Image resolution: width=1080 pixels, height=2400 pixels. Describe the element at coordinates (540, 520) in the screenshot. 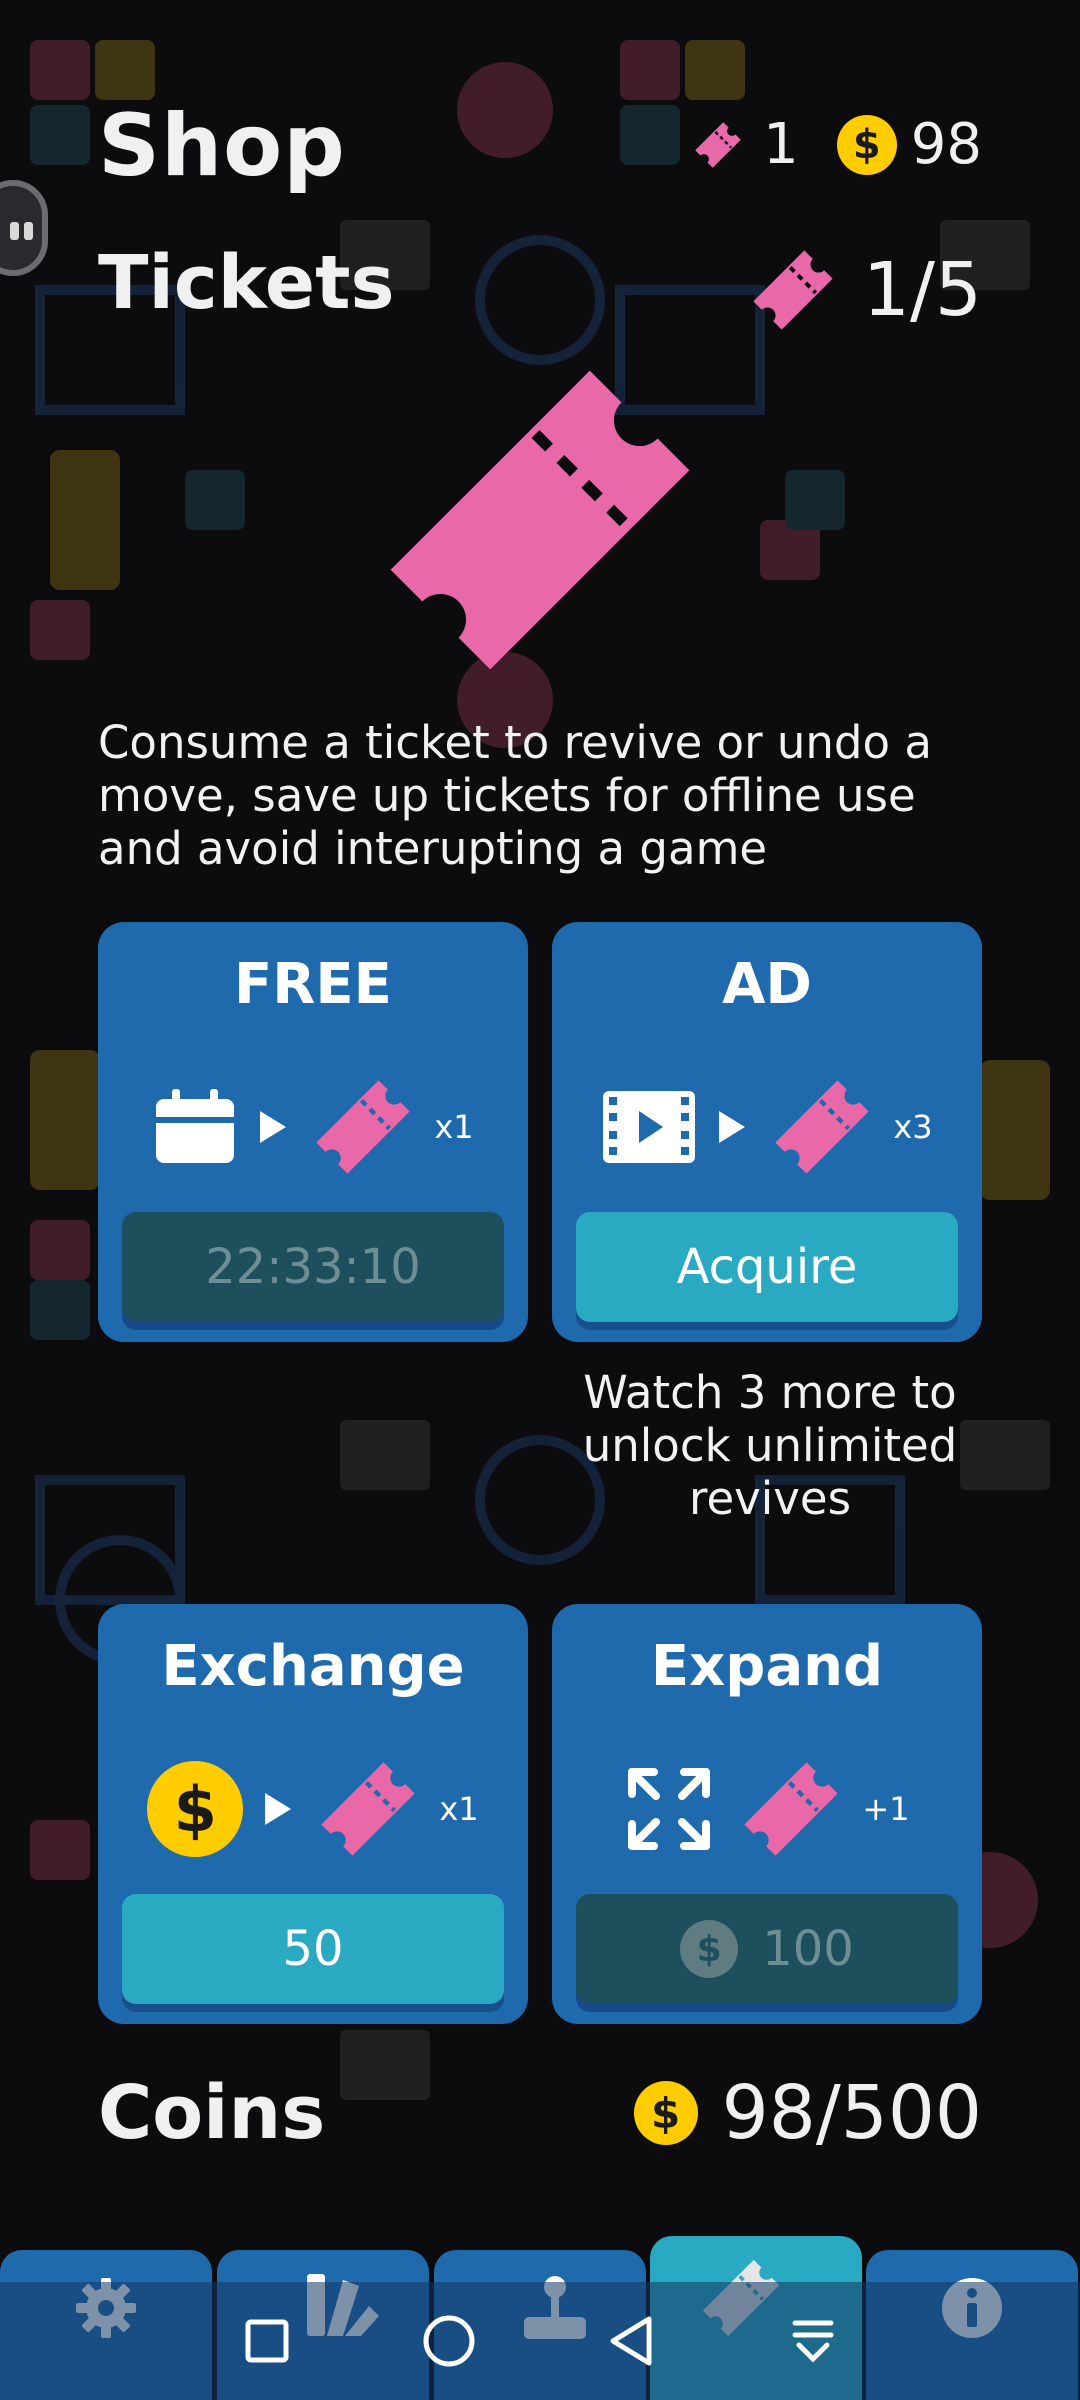

I see `big-ticket-icon` at that location.